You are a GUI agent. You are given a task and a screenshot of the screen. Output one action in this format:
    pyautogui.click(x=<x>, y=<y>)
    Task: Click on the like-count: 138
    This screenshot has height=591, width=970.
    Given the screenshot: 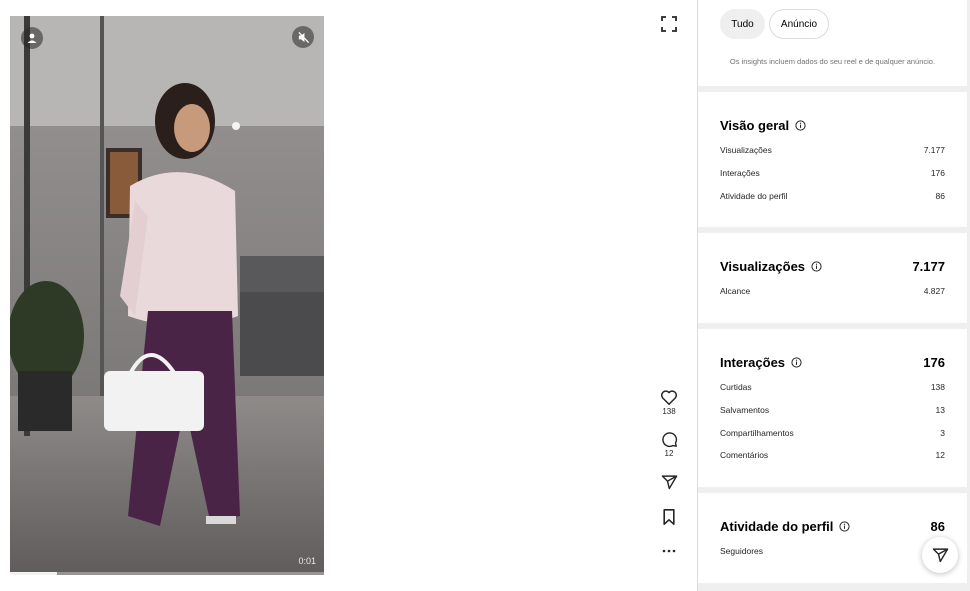 What is the action you would take?
    pyautogui.click(x=669, y=411)
    